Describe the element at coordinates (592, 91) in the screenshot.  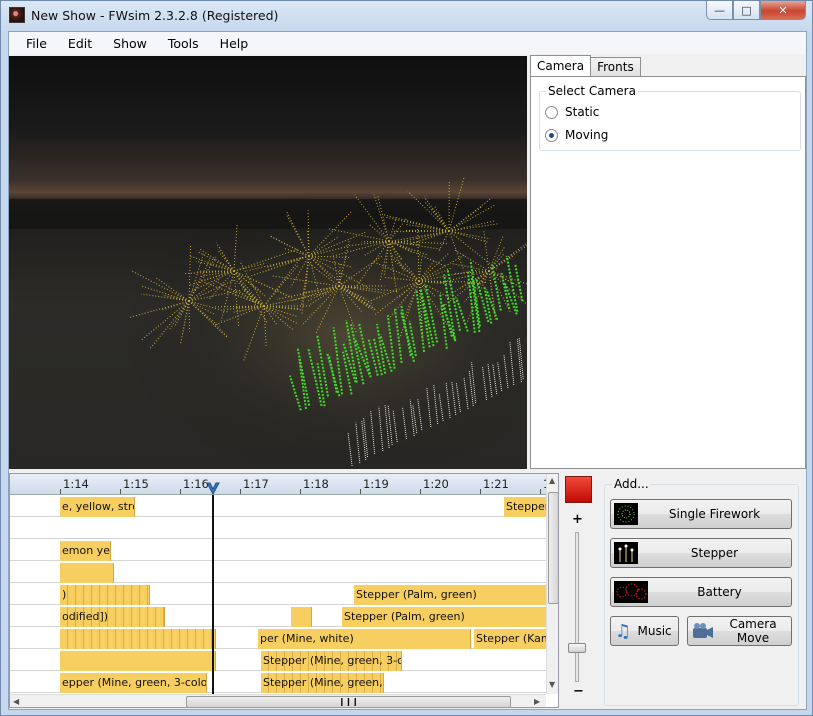
I see `select-camera-title: Select Camera` at that location.